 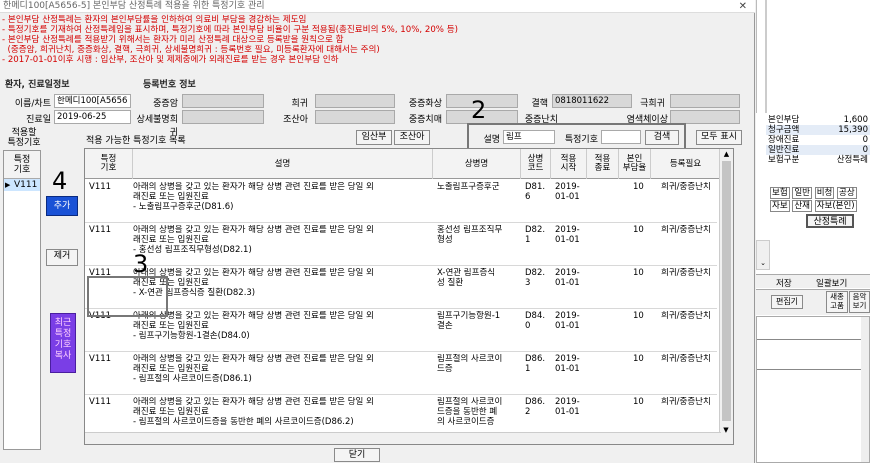 What do you see at coordinates (847, 193) in the screenshot?
I see `tab-public: 공상` at bounding box center [847, 193].